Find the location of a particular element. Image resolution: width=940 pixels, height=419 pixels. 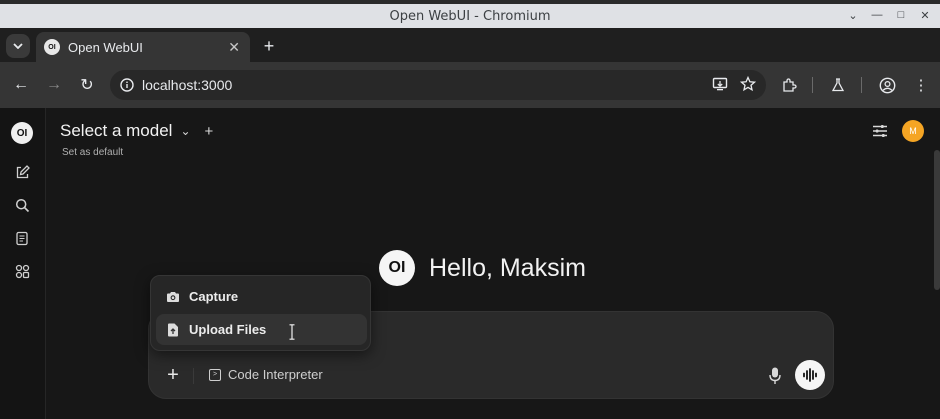

model-selector: Select a model ⌄ + is located at coordinates (136, 131).